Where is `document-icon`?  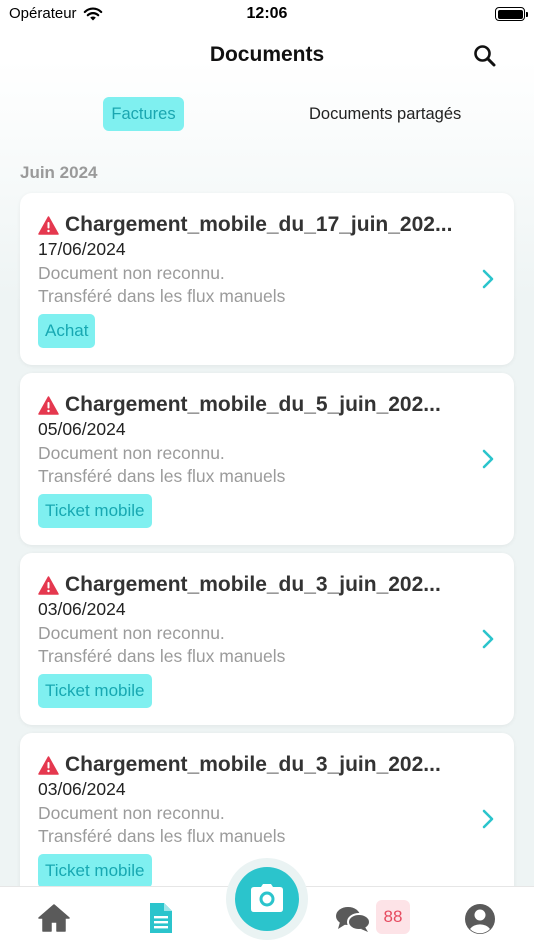 document-icon is located at coordinates (161, 918).